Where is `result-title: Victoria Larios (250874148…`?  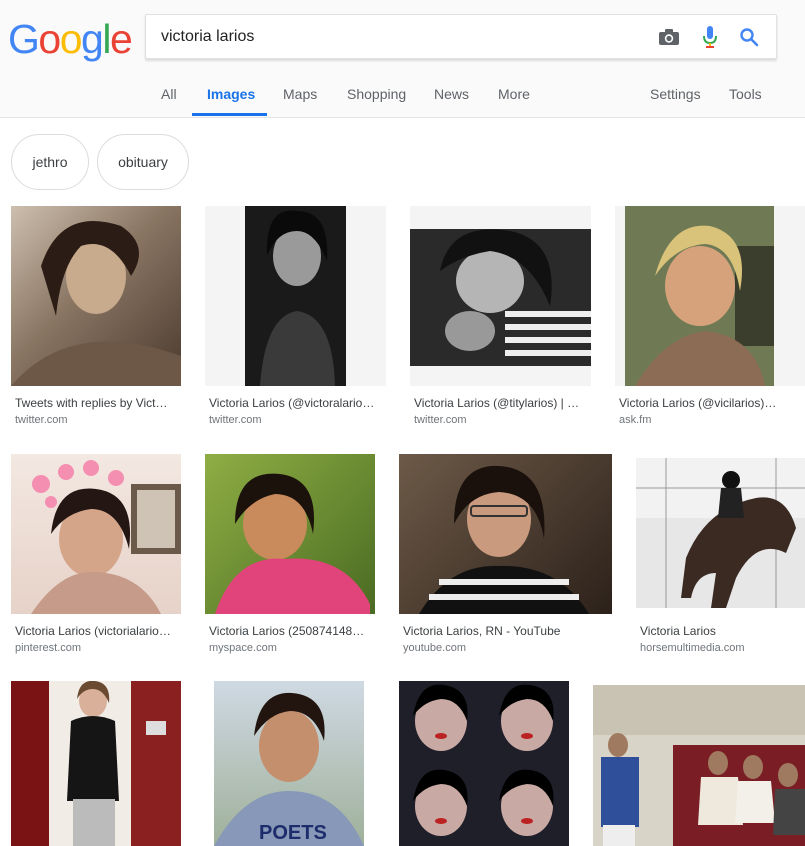
result-title: Victoria Larios (250874148… is located at coordinates (287, 631).